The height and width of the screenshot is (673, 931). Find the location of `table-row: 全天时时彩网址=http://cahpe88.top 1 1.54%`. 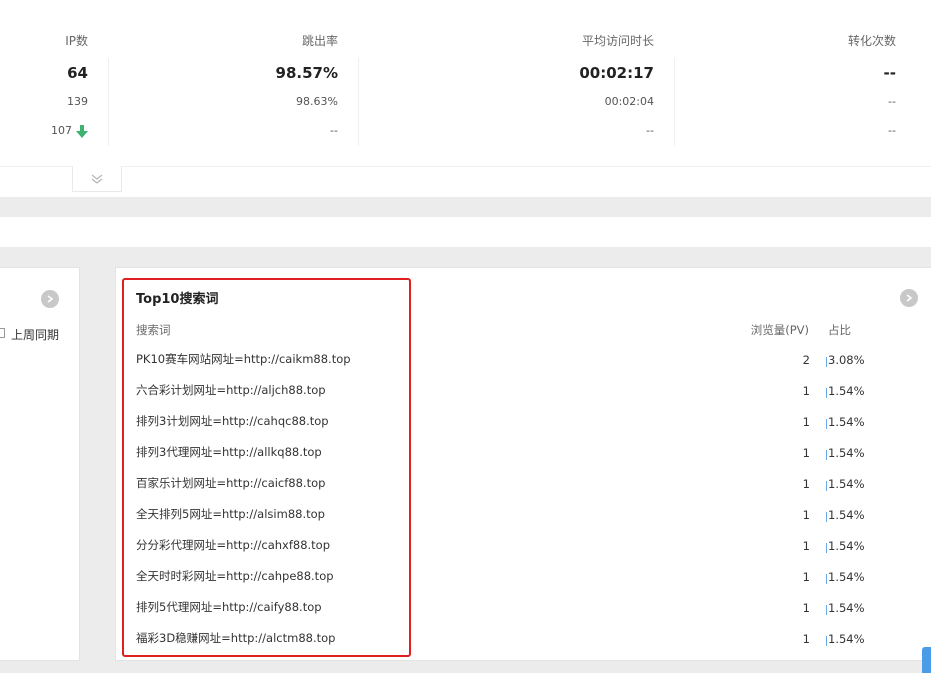

table-row: 全天时时彩网址=http://cahpe88.top 1 1.54% is located at coordinates (523, 583).